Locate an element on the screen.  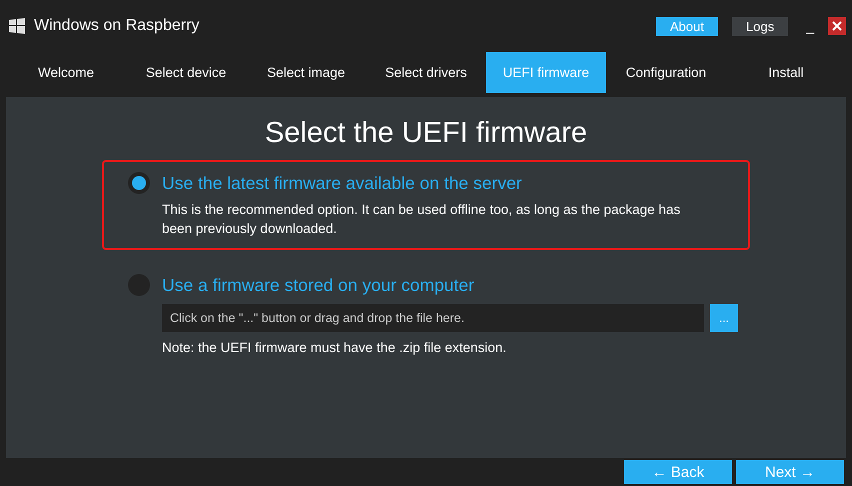
page-heading: Select the UEFI firmware is located at coordinates (426, 133).